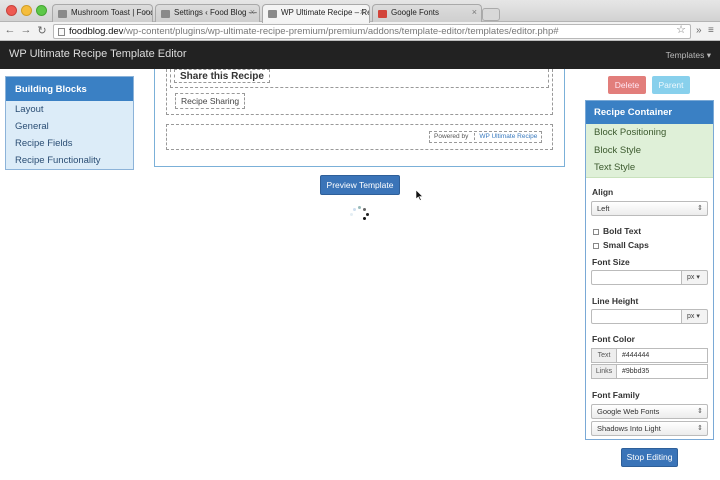 Image resolution: width=720 pixels, height=480 pixels. I want to click on stop-editing-button: Stop Editing, so click(649, 457).